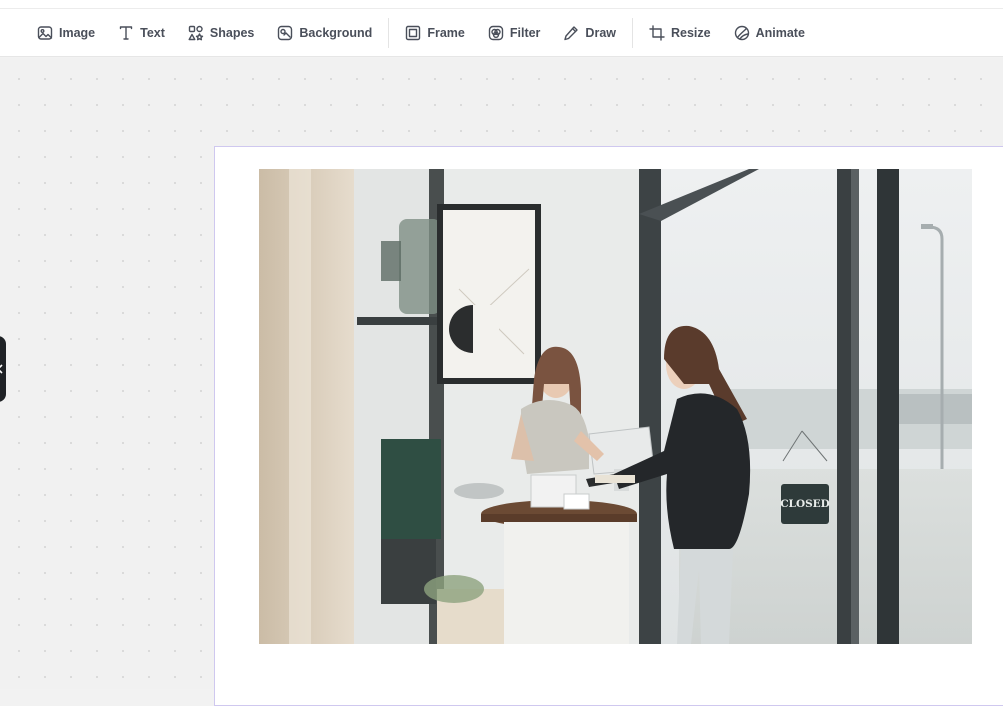  I want to click on frame-tool-button: Frame, so click(435, 33).